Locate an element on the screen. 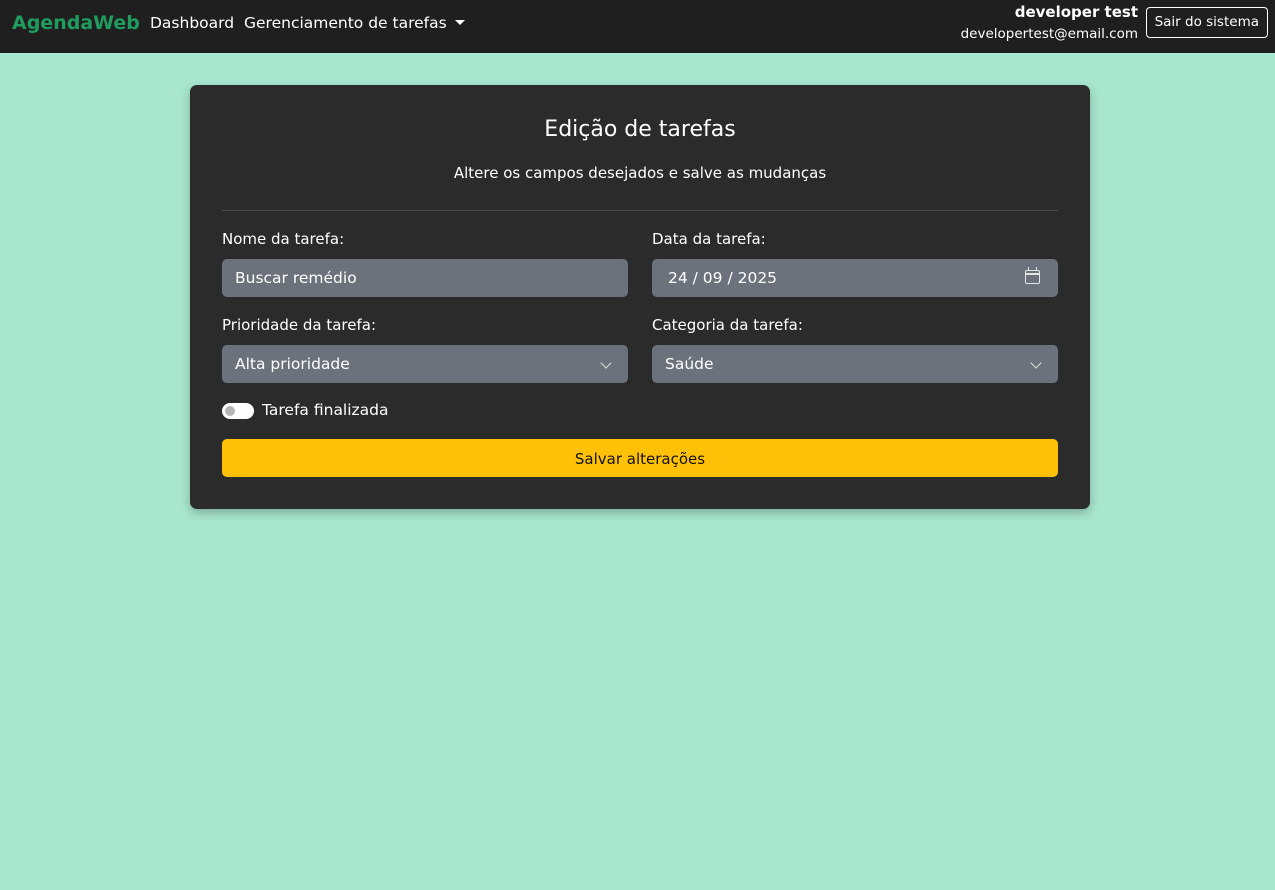 This screenshot has width=1275, height=890. task-priority-select: Alta prioridade is located at coordinates (425, 364).